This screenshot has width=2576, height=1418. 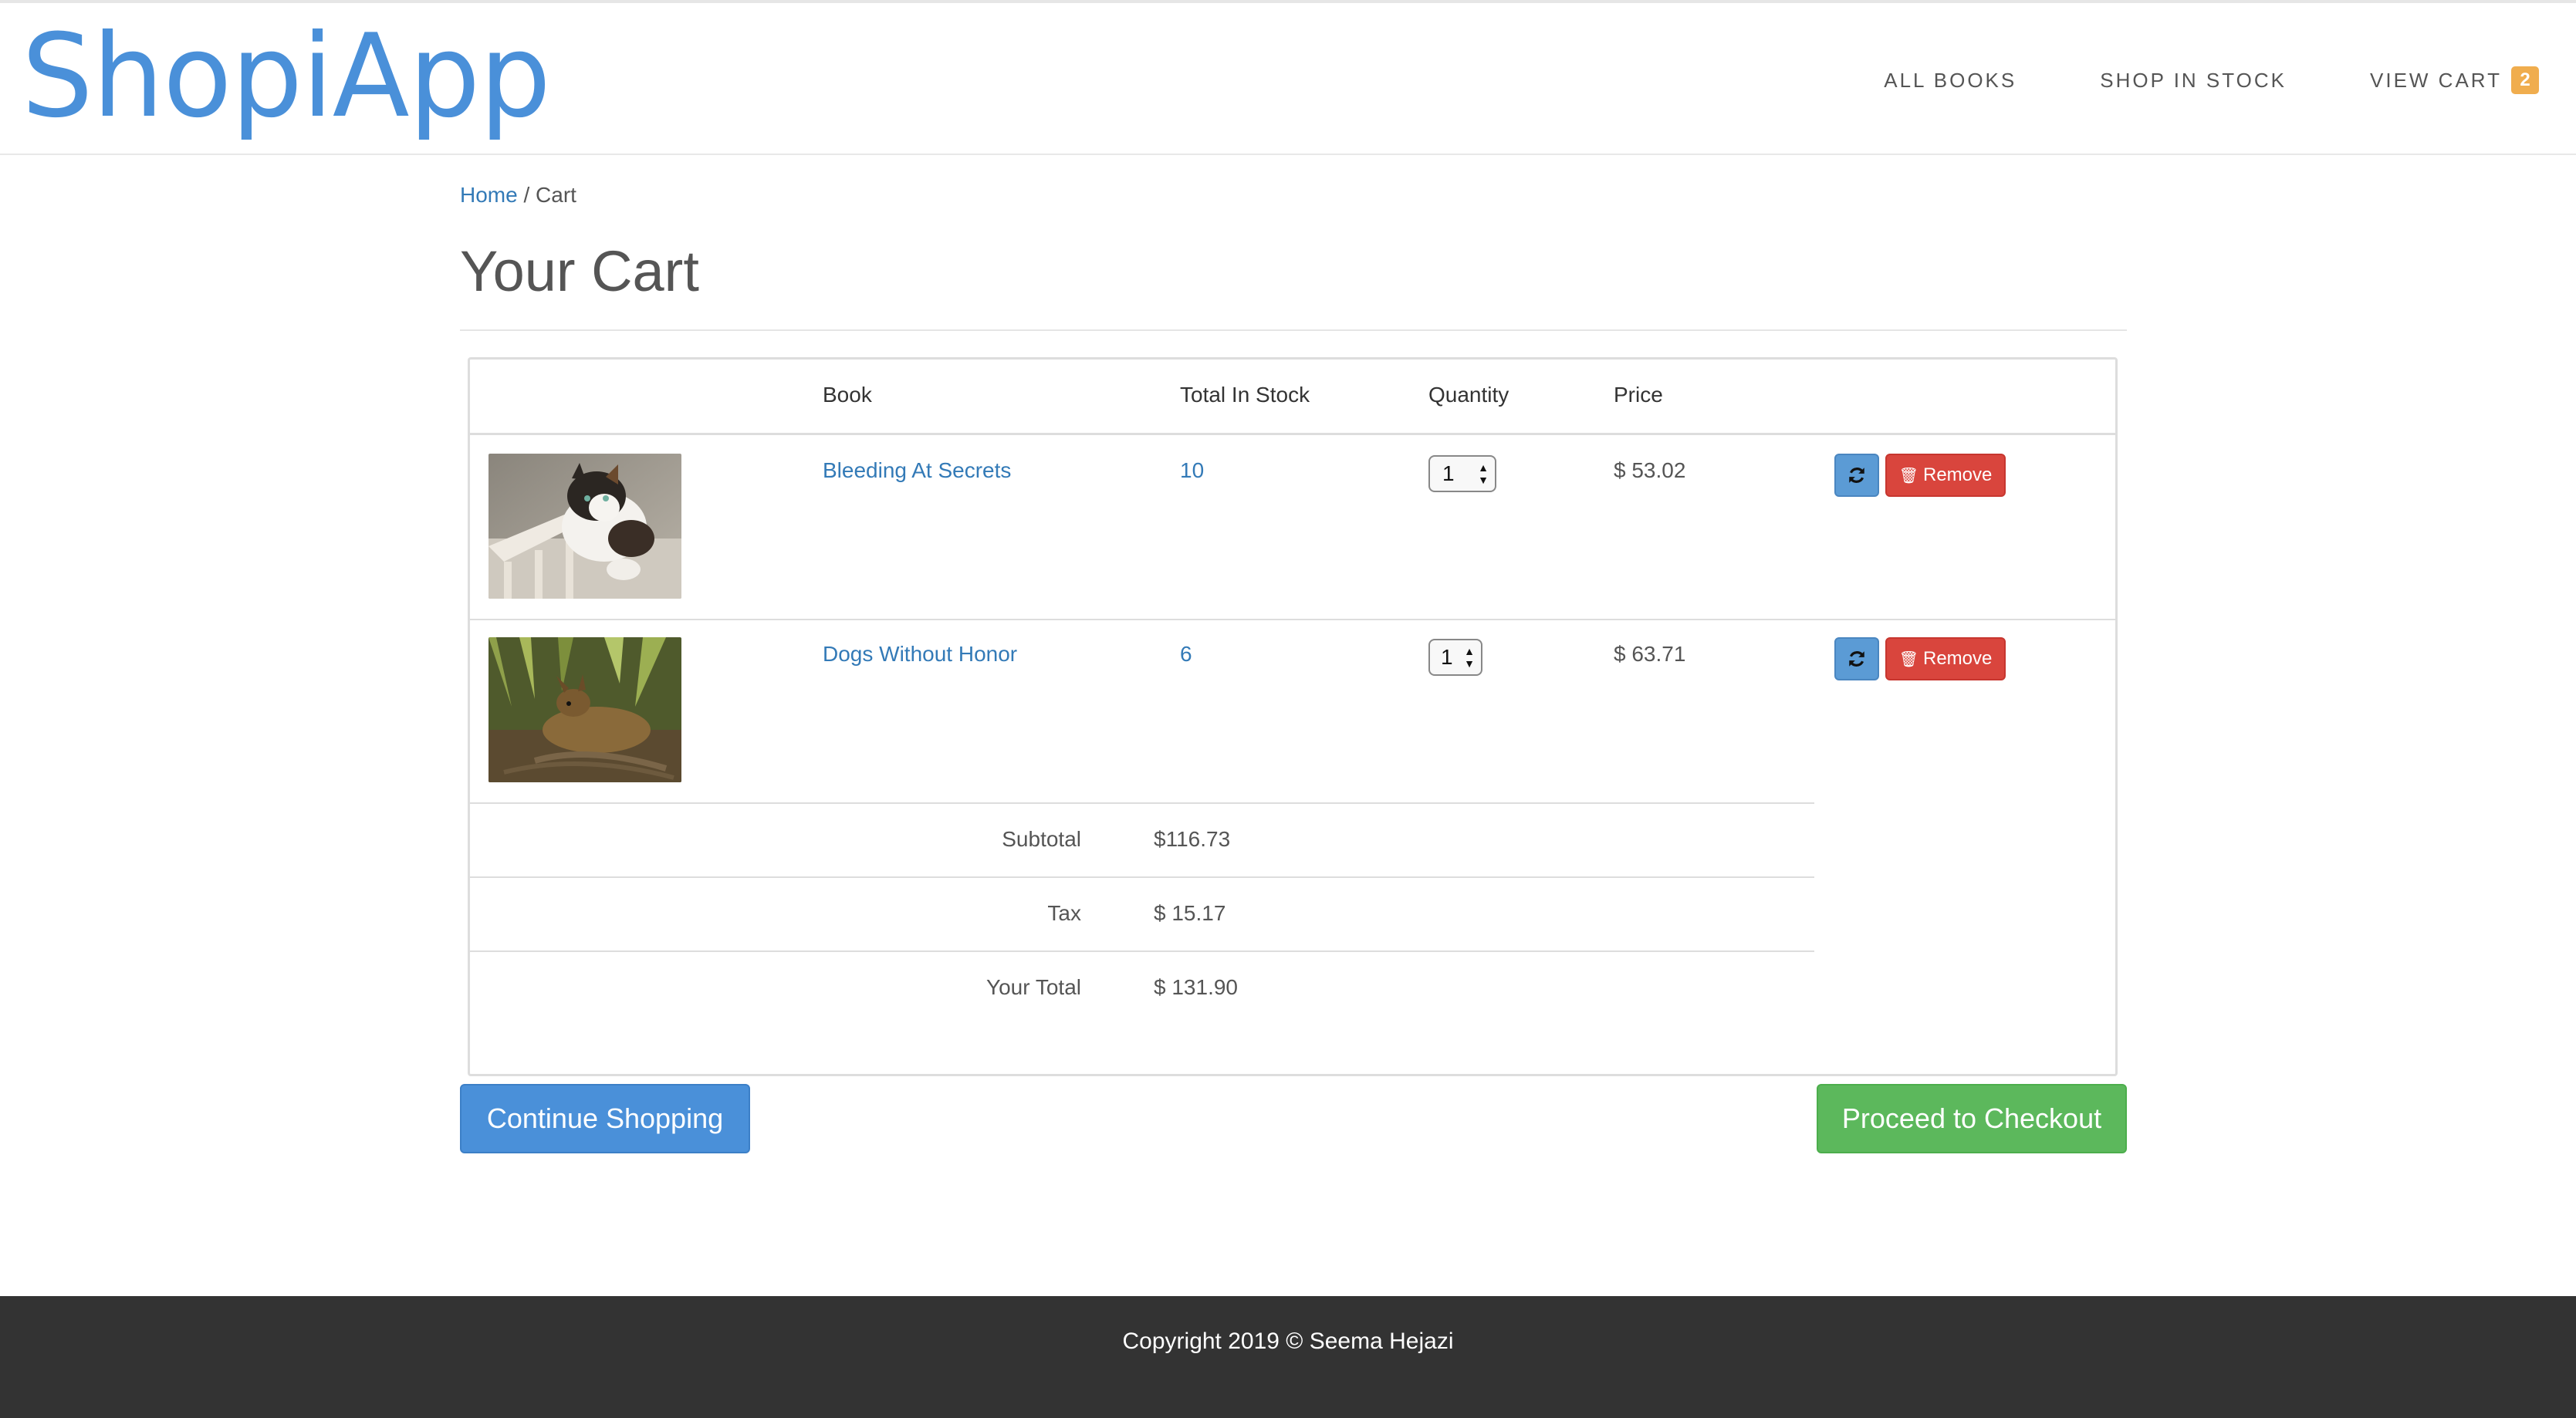 I want to click on total-label: Your Total, so click(x=1033, y=987).